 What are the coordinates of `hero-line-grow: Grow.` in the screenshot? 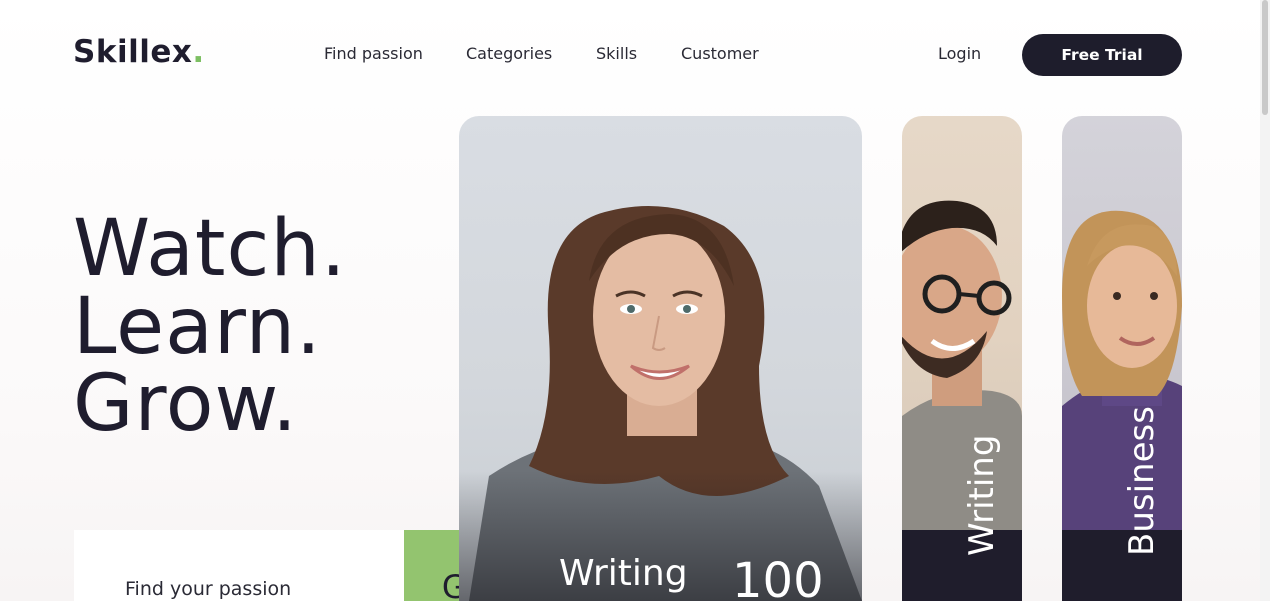 It's located at (185, 404).